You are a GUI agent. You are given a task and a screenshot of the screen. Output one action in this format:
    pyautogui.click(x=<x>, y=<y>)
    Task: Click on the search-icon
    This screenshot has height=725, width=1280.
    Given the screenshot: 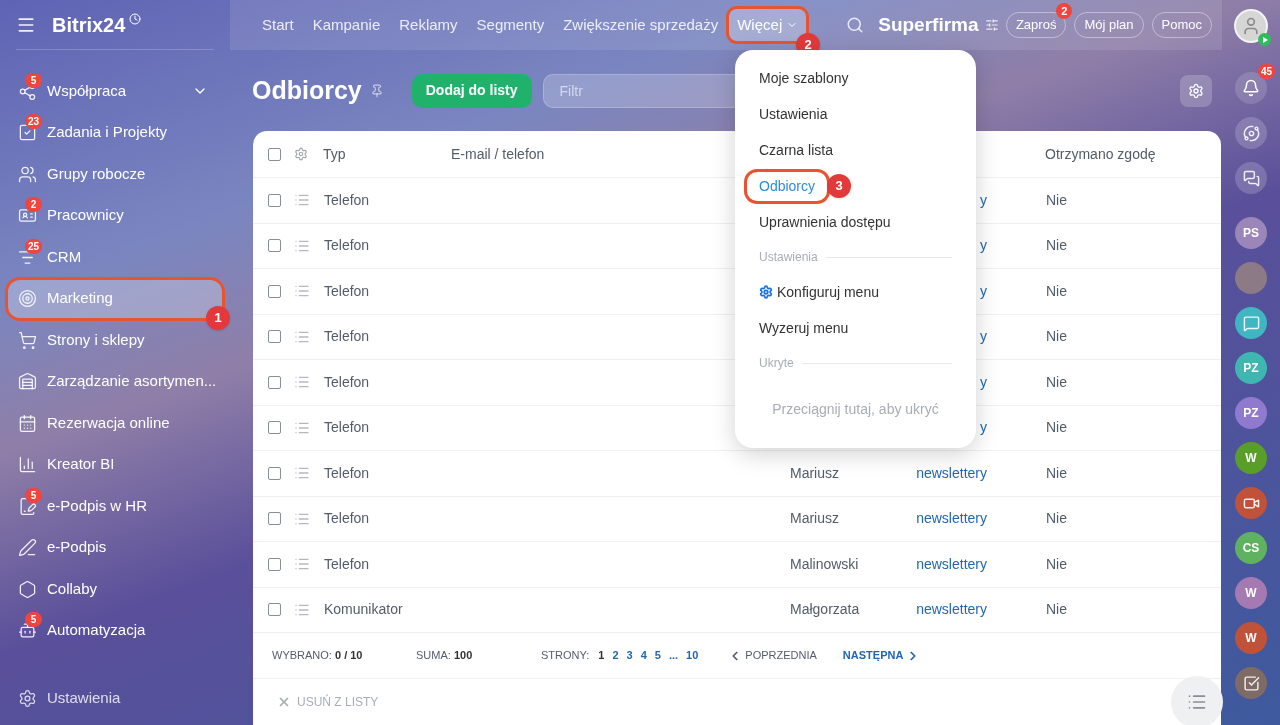 What is the action you would take?
    pyautogui.click(x=855, y=25)
    